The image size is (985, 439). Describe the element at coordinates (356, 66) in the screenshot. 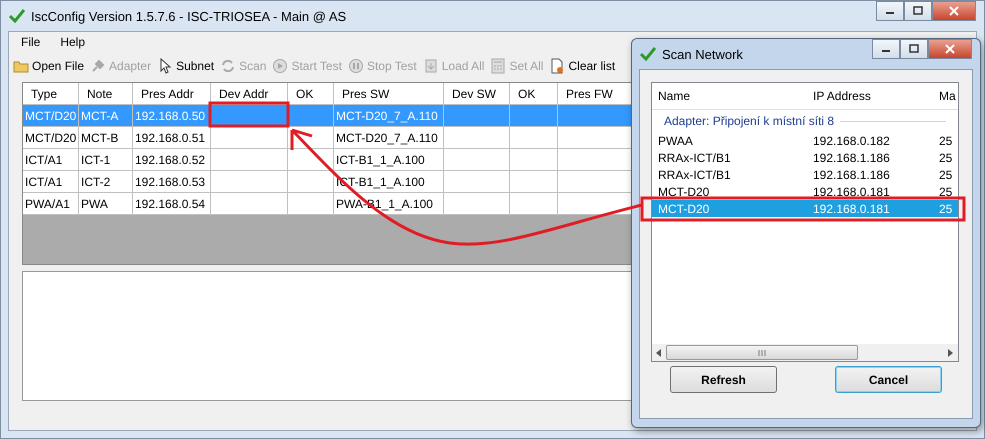

I see `pause-icon` at that location.